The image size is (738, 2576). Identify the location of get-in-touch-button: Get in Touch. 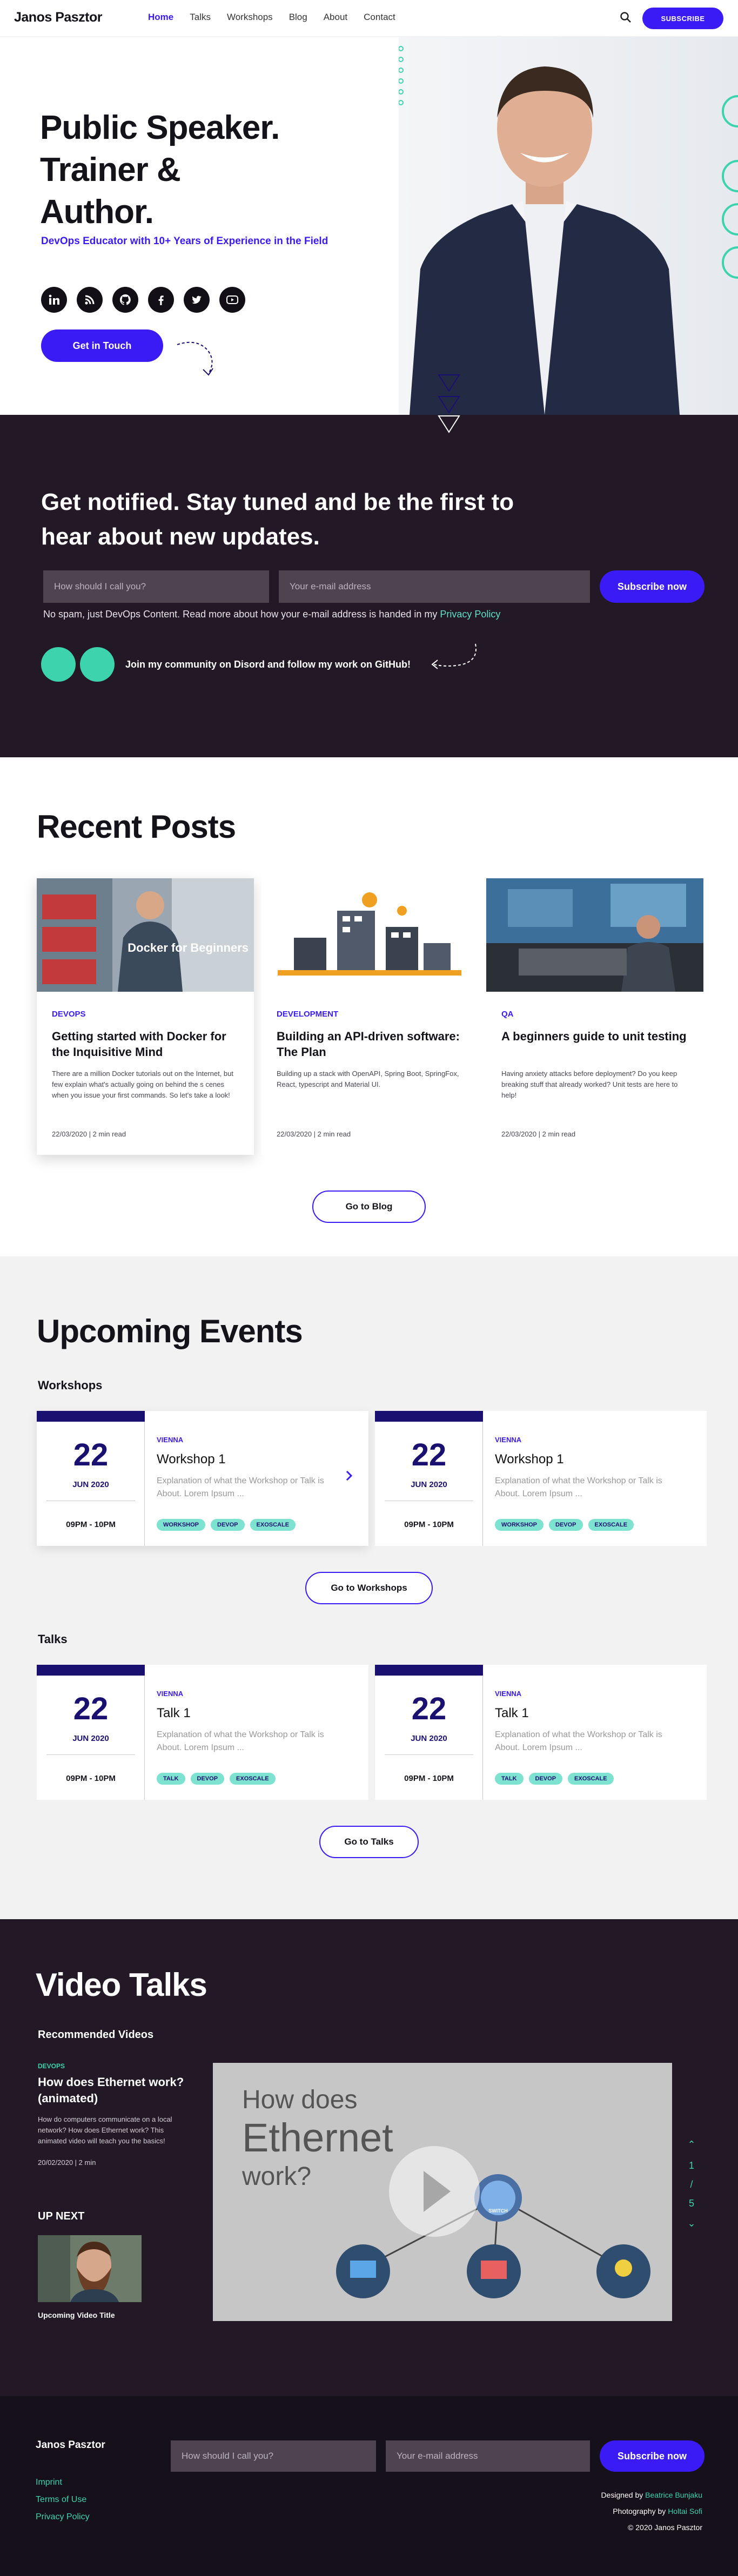
(102, 345).